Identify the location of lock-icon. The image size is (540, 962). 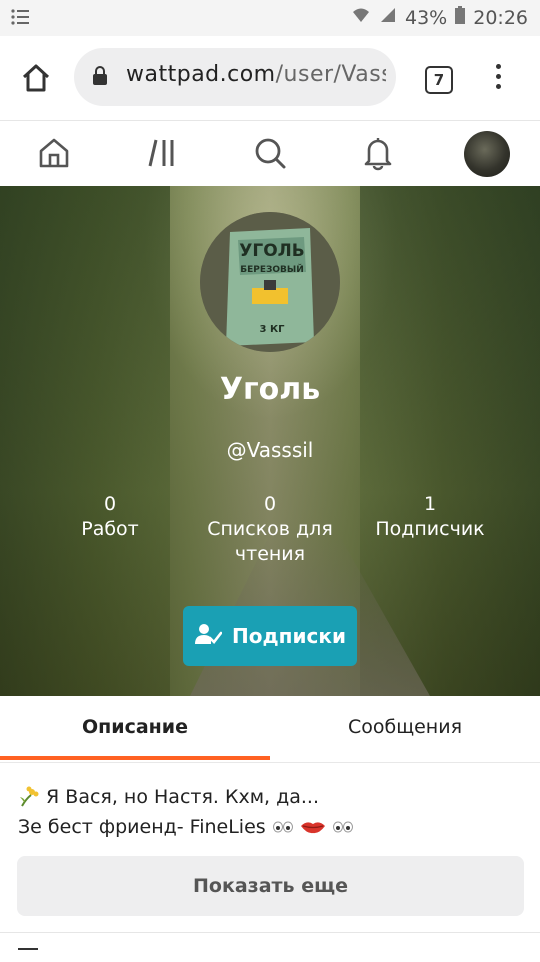
(100, 76).